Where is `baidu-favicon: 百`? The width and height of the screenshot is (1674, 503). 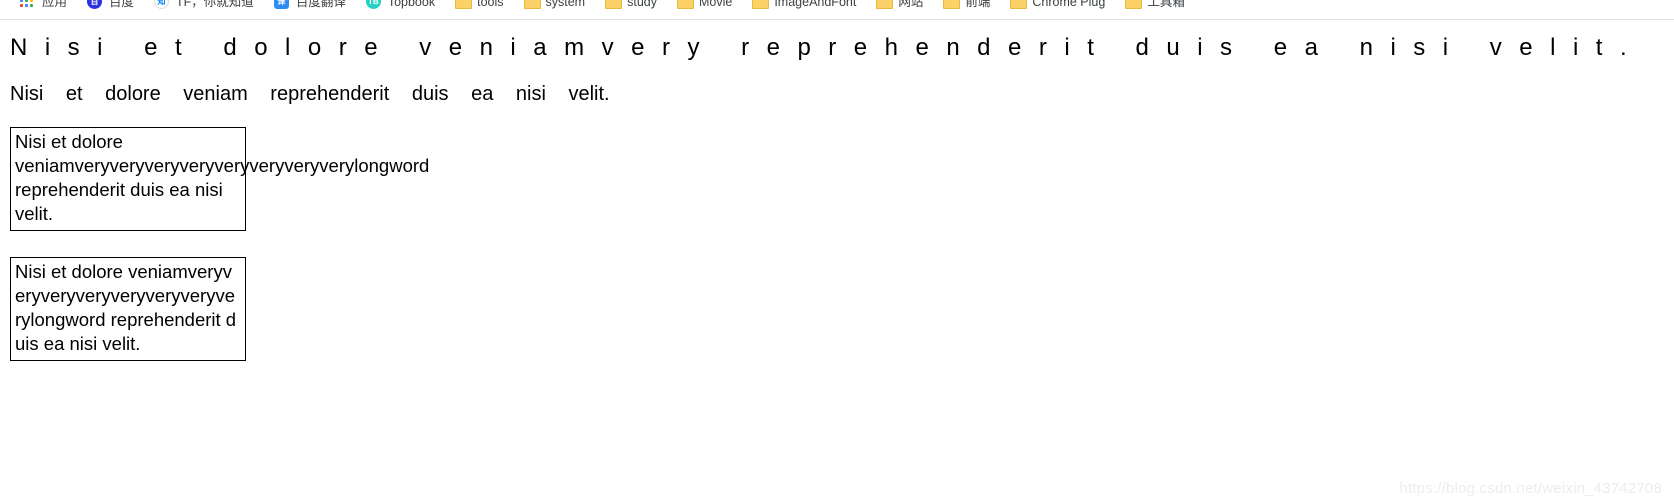 baidu-favicon: 百 is located at coordinates (95, 5).